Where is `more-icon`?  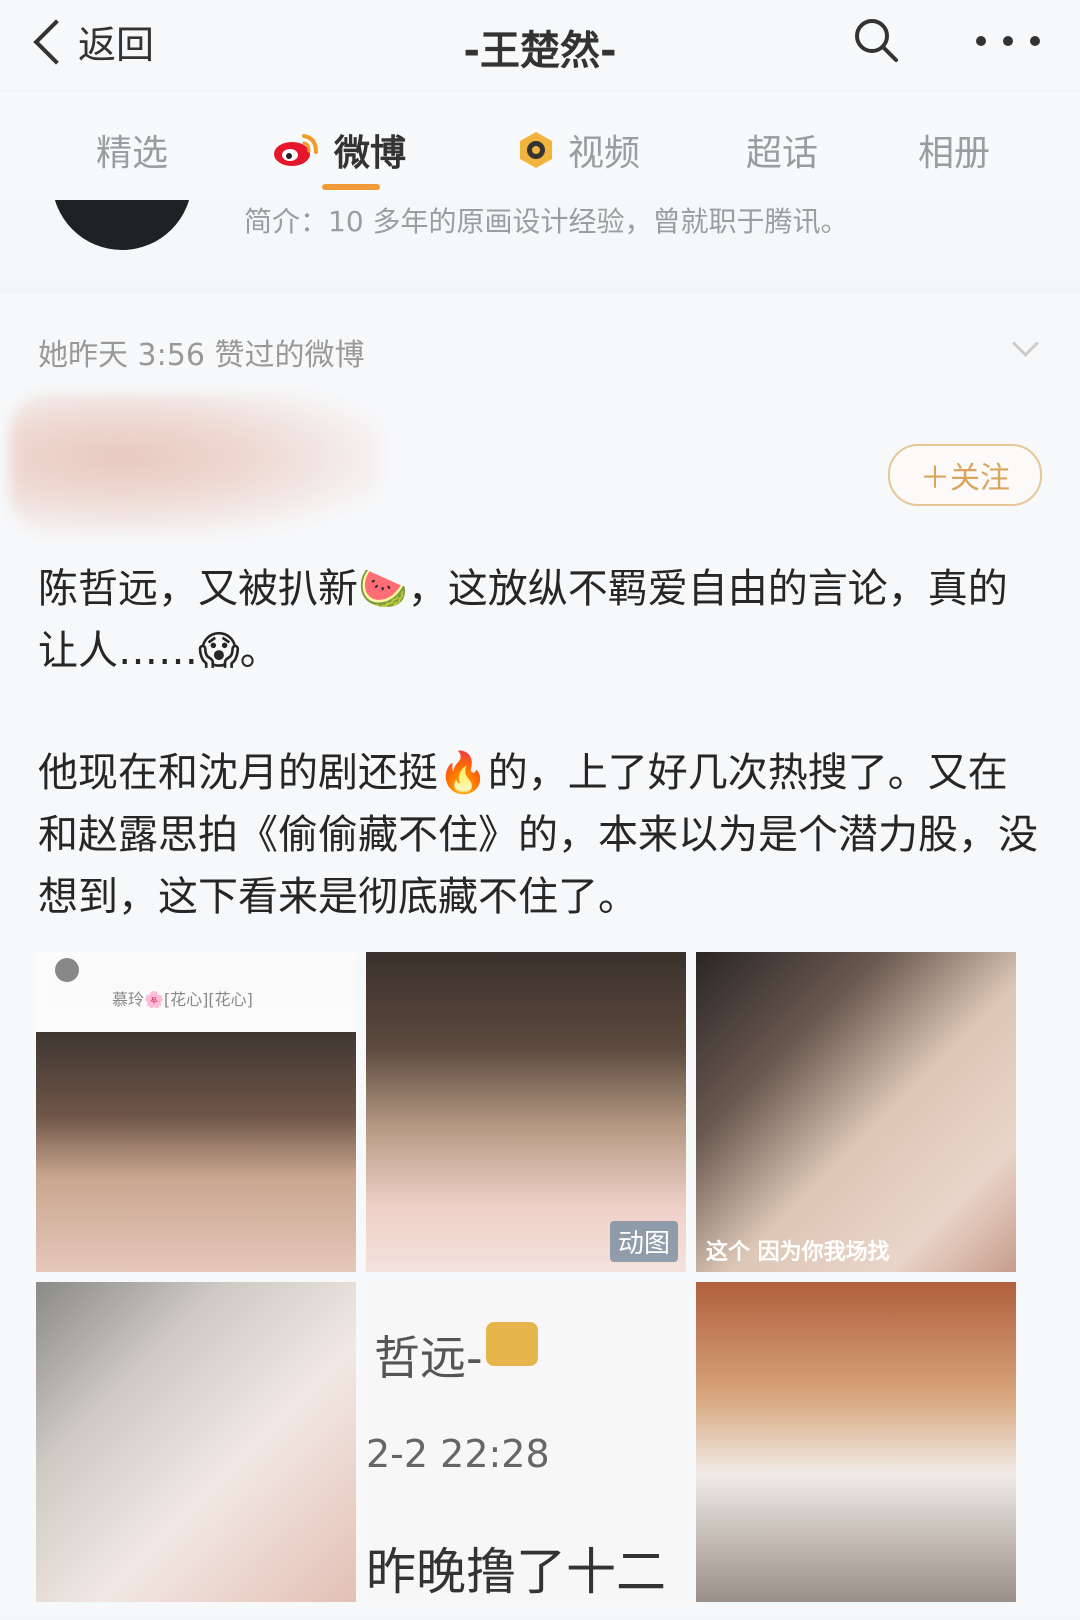
more-icon is located at coordinates (1008, 42).